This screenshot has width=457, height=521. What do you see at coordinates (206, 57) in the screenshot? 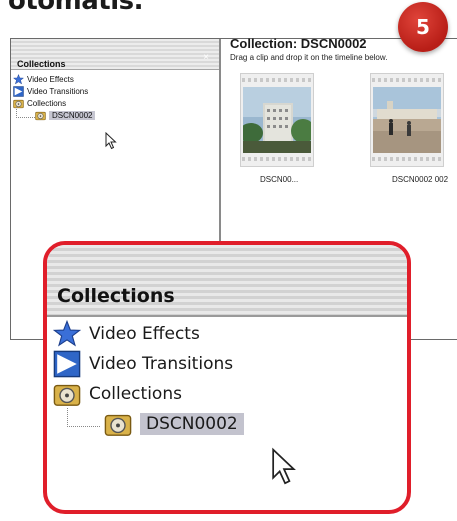
I see `close-icon: ×` at bounding box center [206, 57].